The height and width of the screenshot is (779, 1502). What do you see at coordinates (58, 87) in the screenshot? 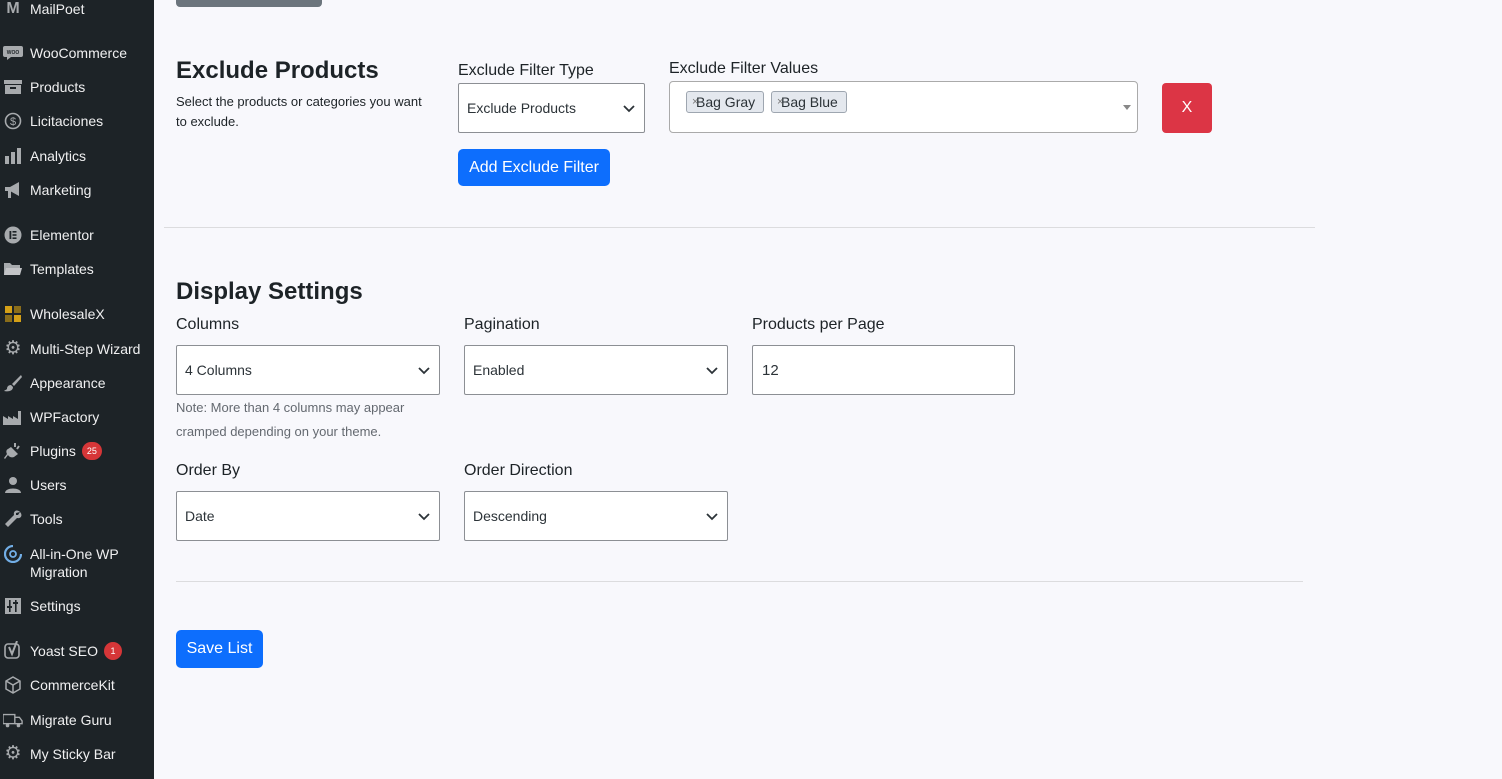
I see `sidebar-item-label: Products` at bounding box center [58, 87].